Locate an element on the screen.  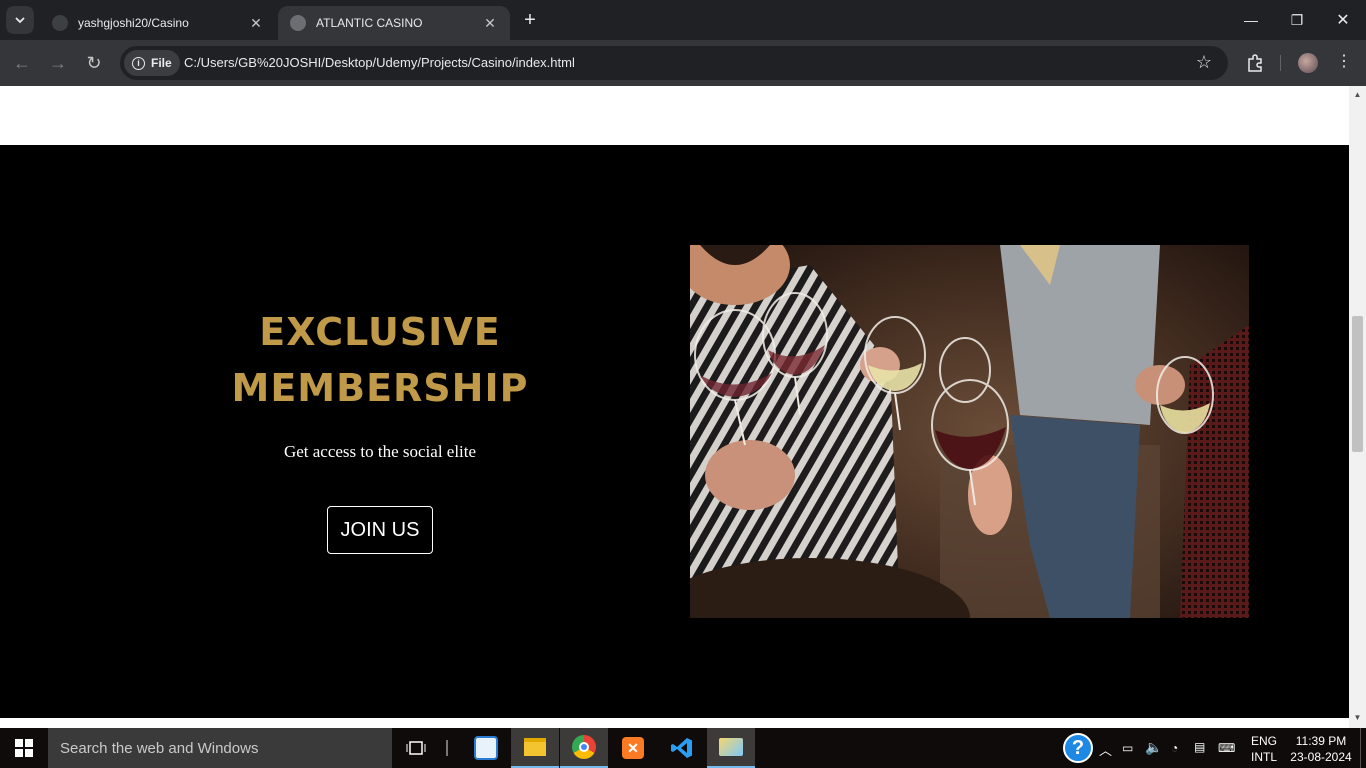
kebab-menu-icon: ⋮ is located at coordinates (1344, 61).